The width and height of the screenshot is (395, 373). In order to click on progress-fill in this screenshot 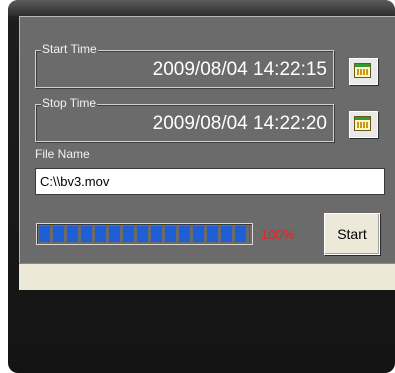, I will do `click(144, 234)`.